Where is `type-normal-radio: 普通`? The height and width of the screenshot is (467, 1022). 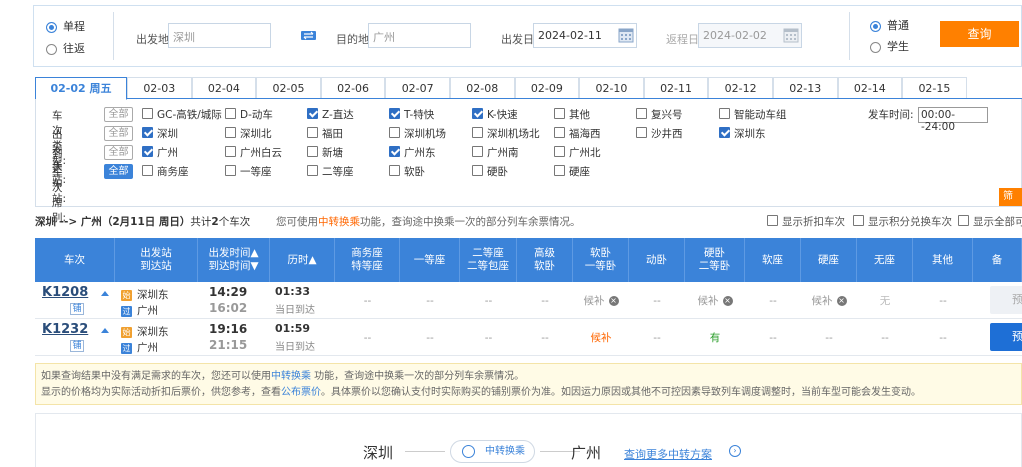
type-normal-radio: 普通 is located at coordinates (889, 25).